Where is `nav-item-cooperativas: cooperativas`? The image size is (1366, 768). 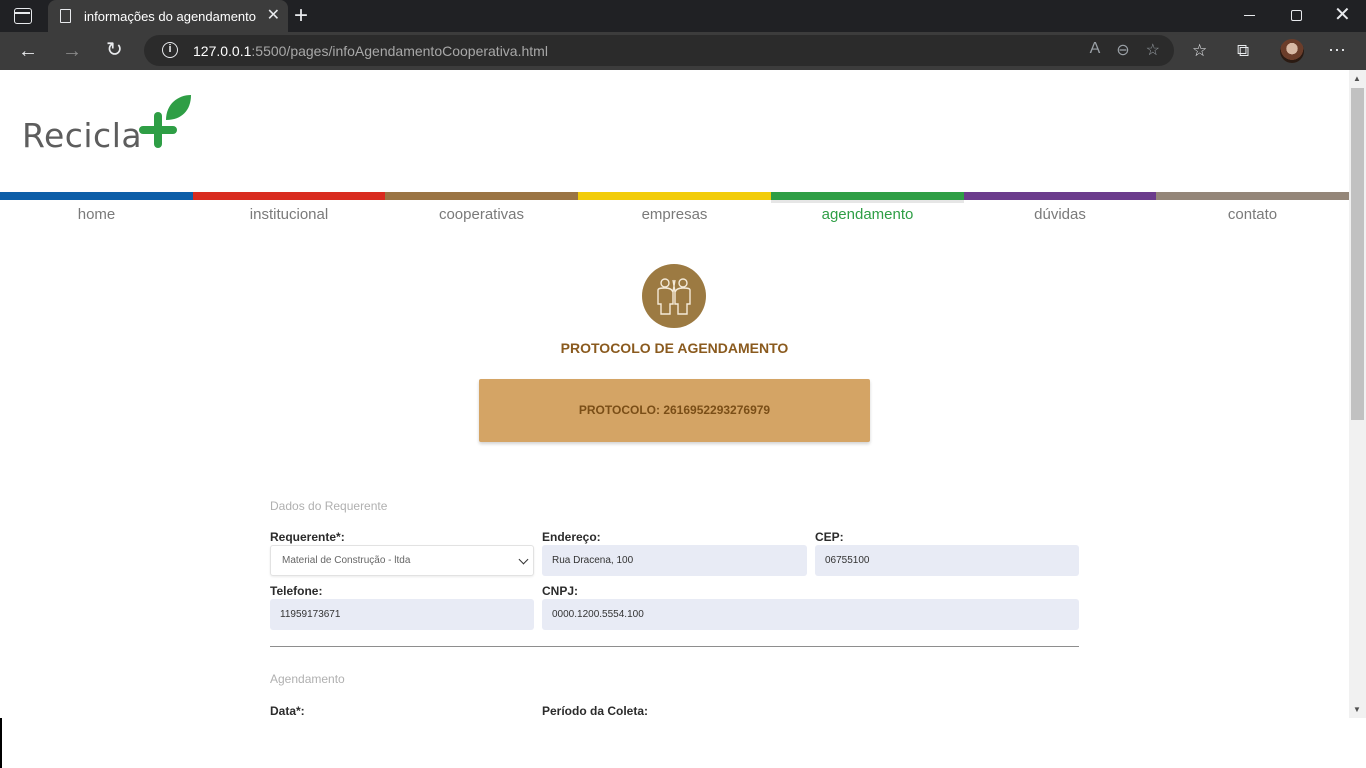 nav-item-cooperativas: cooperativas is located at coordinates (481, 212).